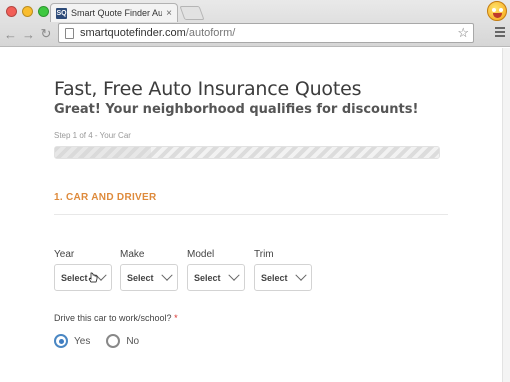 This screenshot has height=382, width=510. Describe the element at coordinates (463, 33) in the screenshot. I see `bookmark-star-icon: ☆` at that location.